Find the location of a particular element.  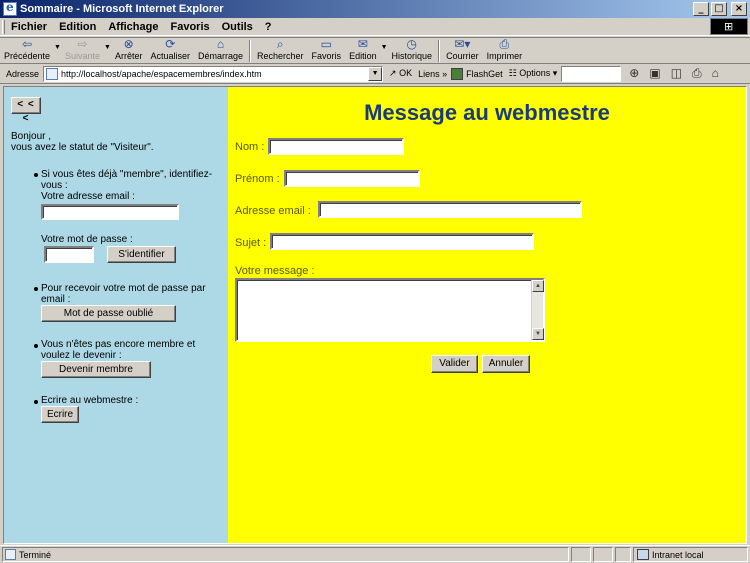

status-bar: Terminé Intranet local is located at coordinates (375, 554).